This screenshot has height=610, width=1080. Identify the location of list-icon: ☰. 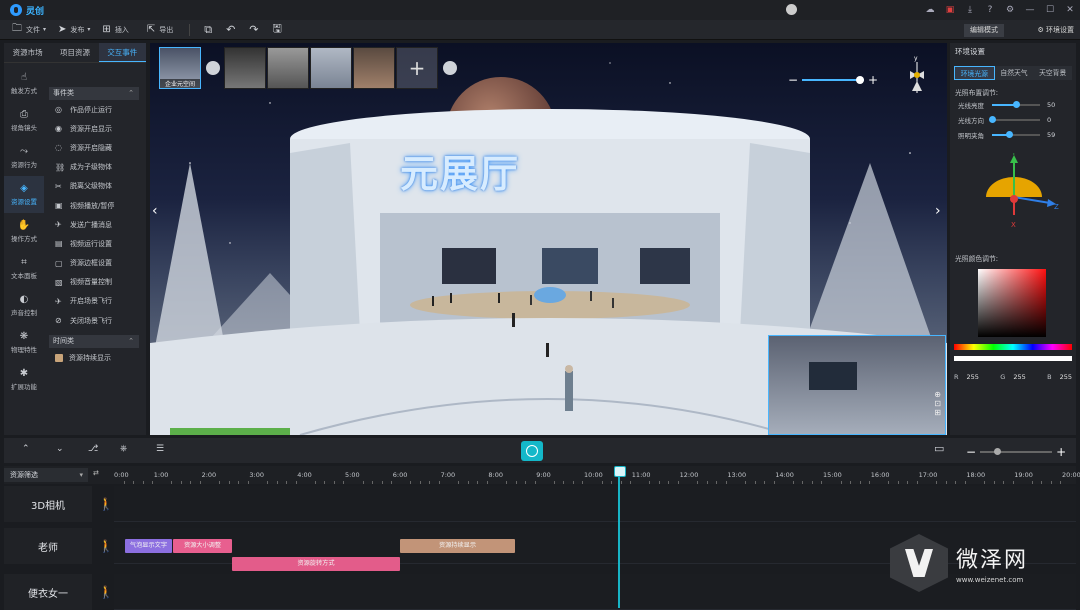
(160, 449).